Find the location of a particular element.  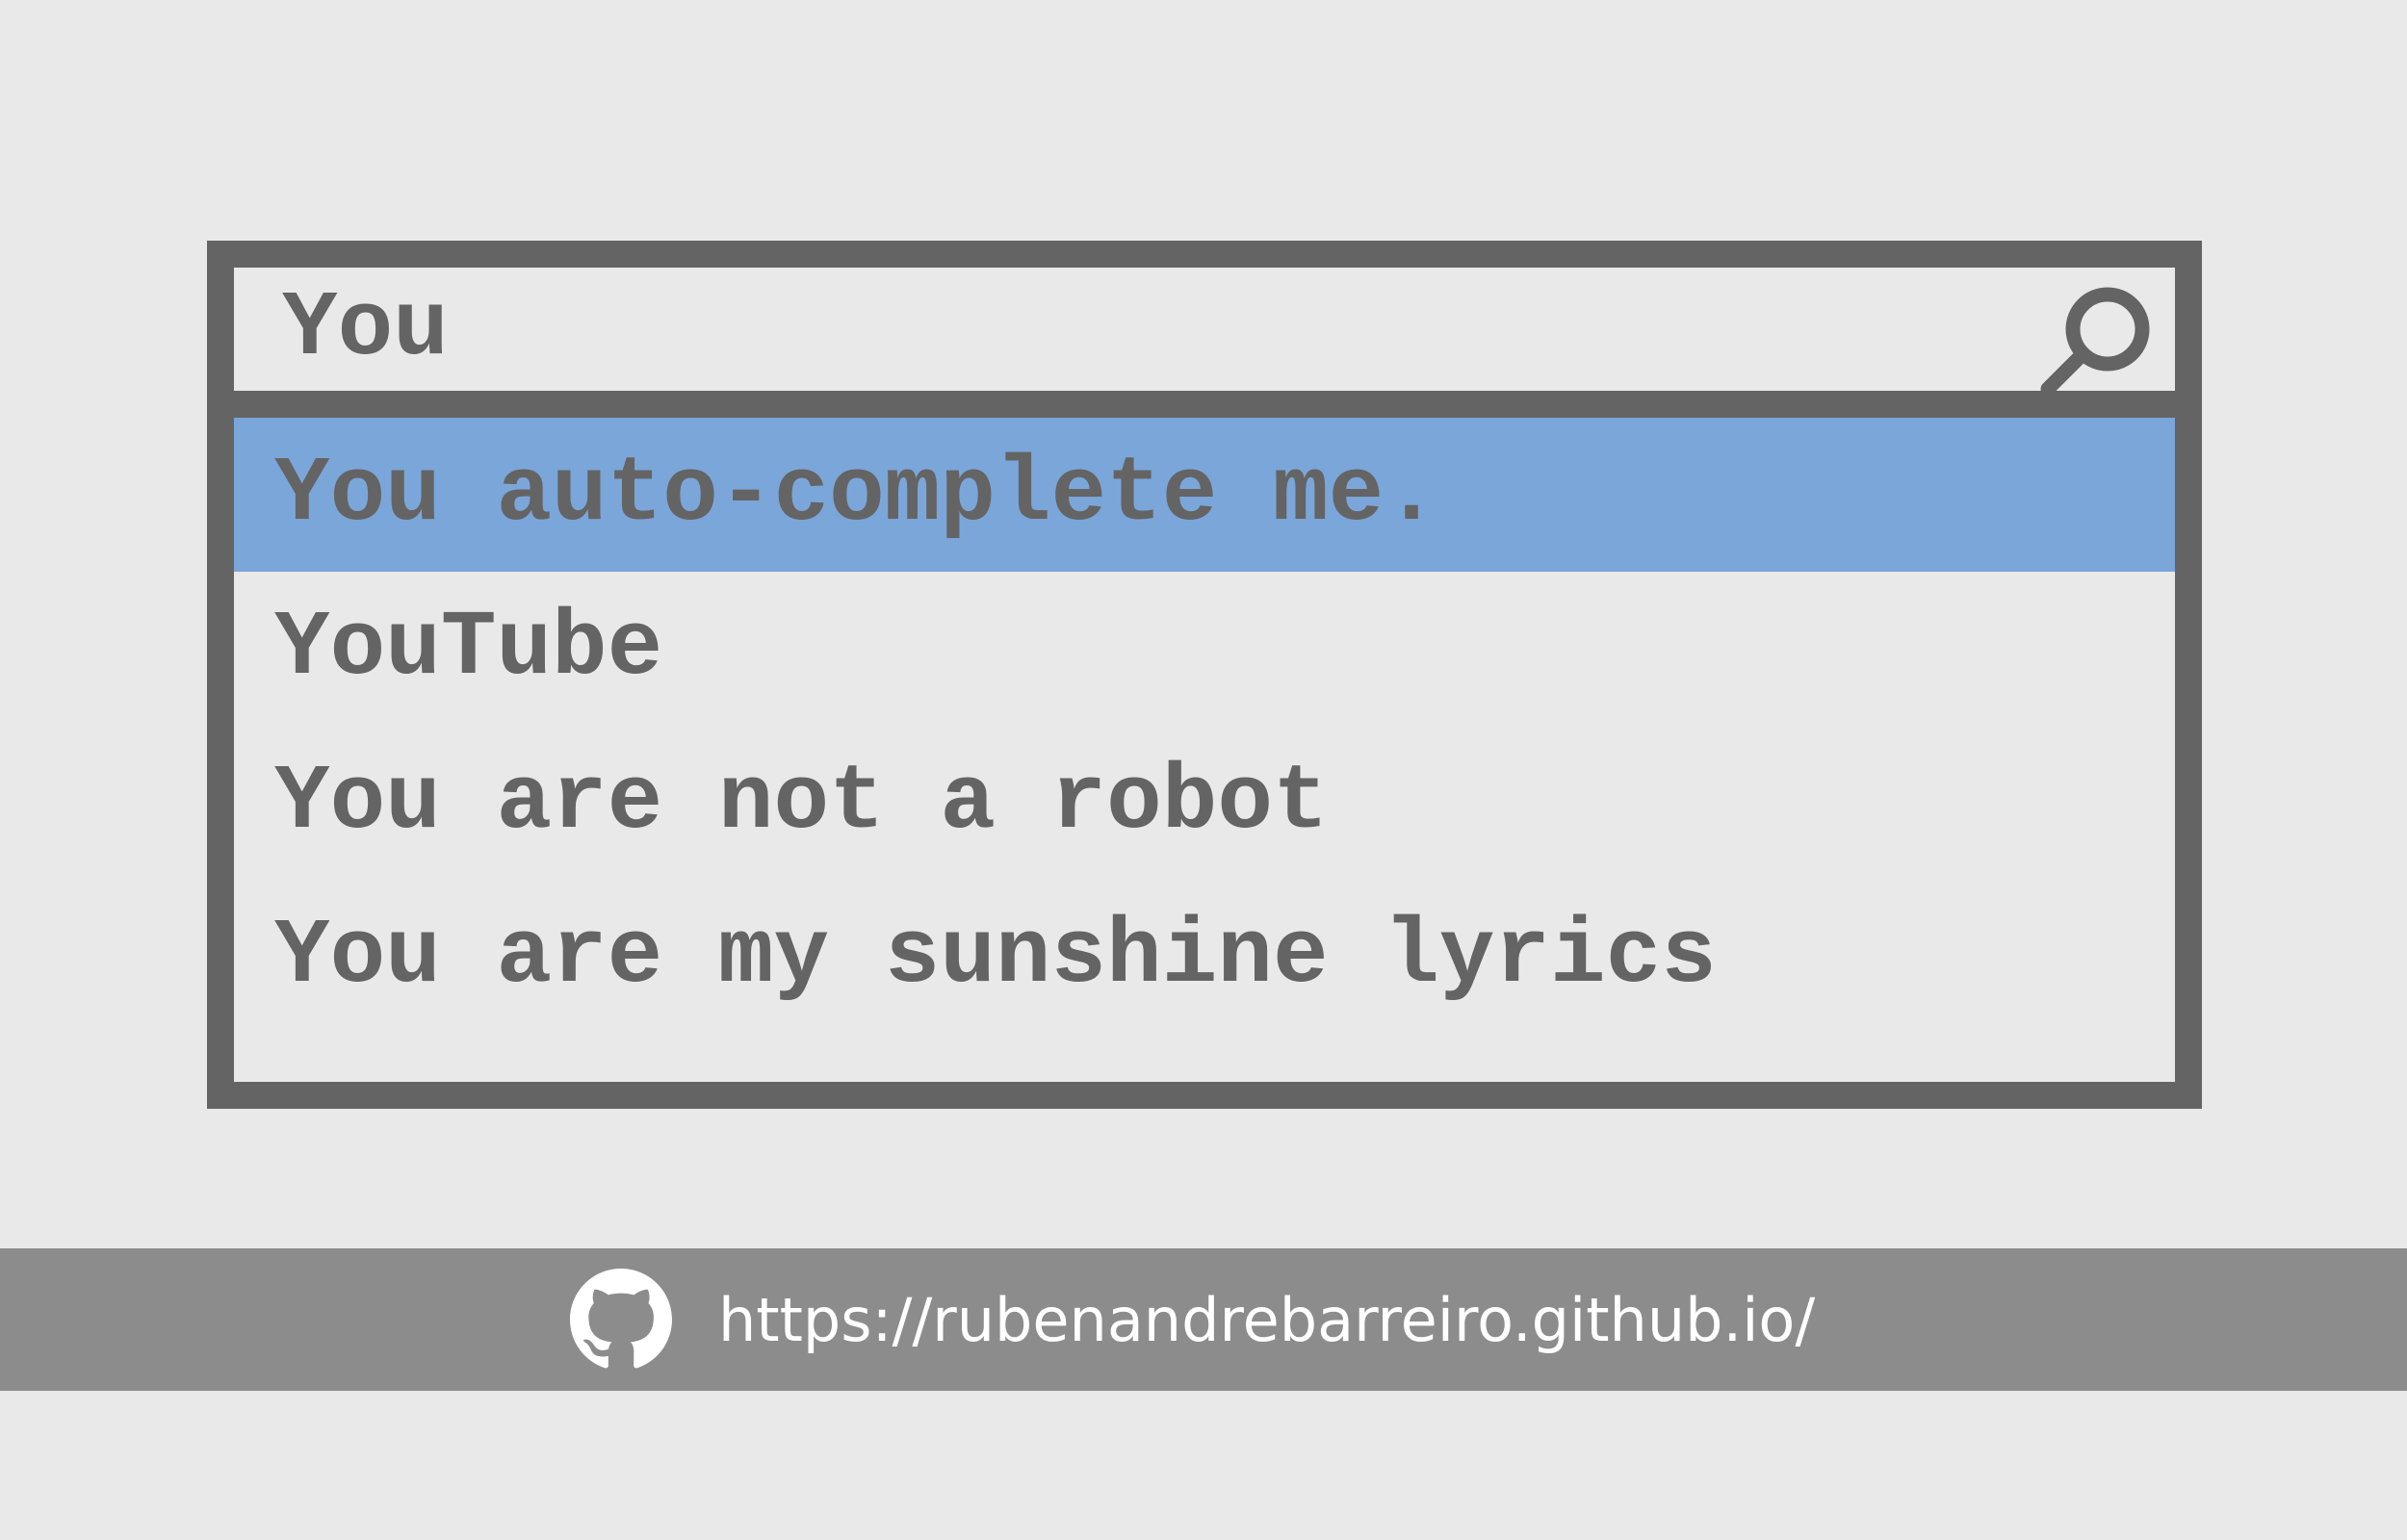

footer-bar: https://rubenandrebarreiro.github.io/ is located at coordinates (1203, 1319).